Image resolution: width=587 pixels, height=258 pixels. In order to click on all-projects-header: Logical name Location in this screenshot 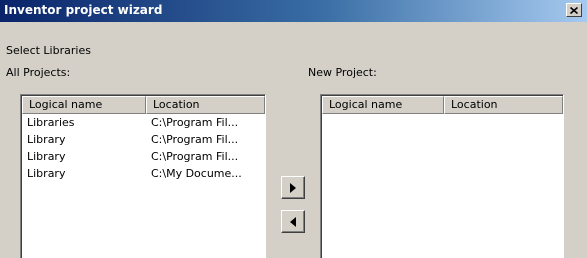, I will do `click(143, 105)`.